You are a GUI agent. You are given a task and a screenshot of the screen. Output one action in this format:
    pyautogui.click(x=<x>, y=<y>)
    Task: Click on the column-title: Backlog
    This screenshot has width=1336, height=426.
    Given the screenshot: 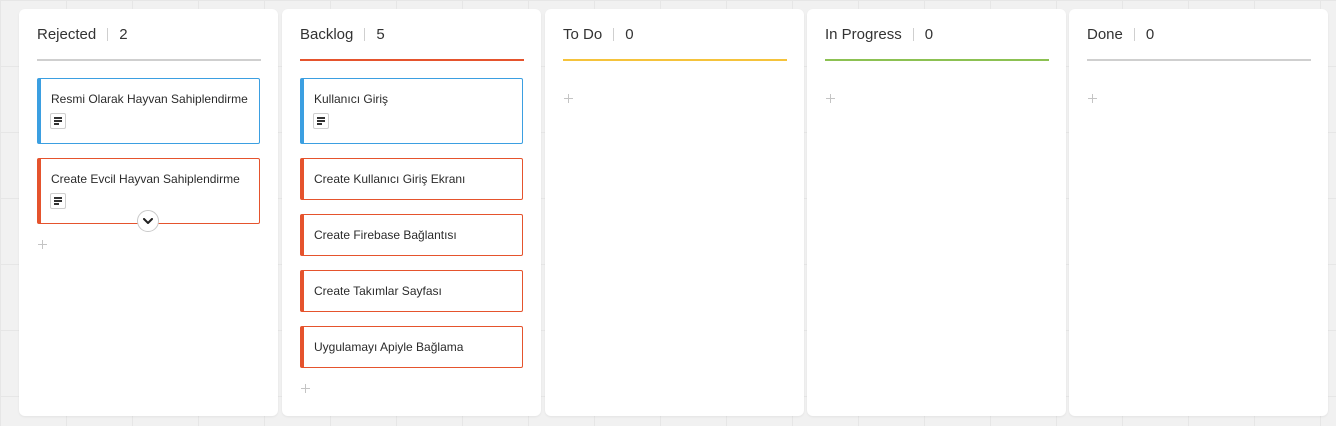 What is the action you would take?
    pyautogui.click(x=327, y=34)
    